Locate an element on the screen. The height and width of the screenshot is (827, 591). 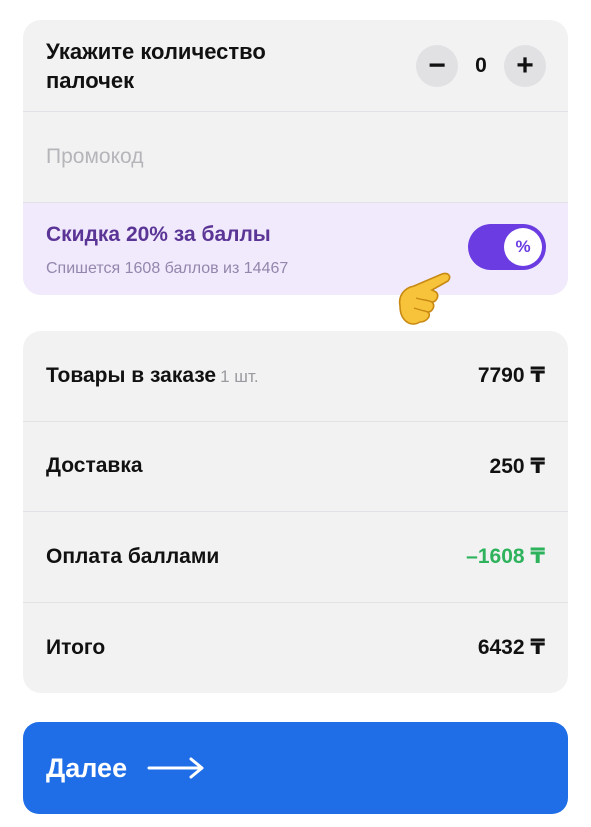
points-payment-value: –1608 ₸ is located at coordinates (505, 557).